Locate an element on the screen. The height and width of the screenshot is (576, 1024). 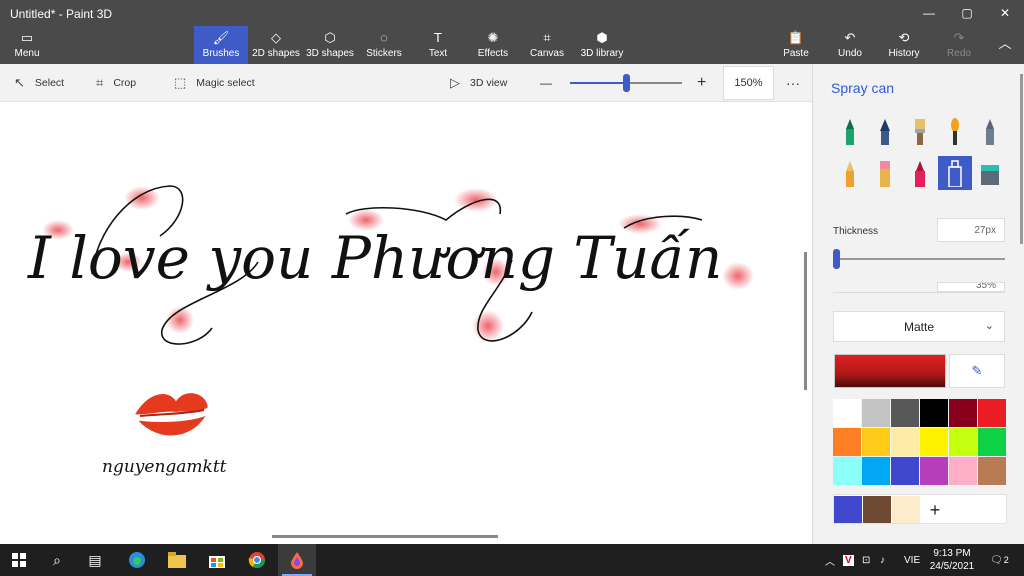
select-button: ↖ Select is located at coordinates (39, 83).